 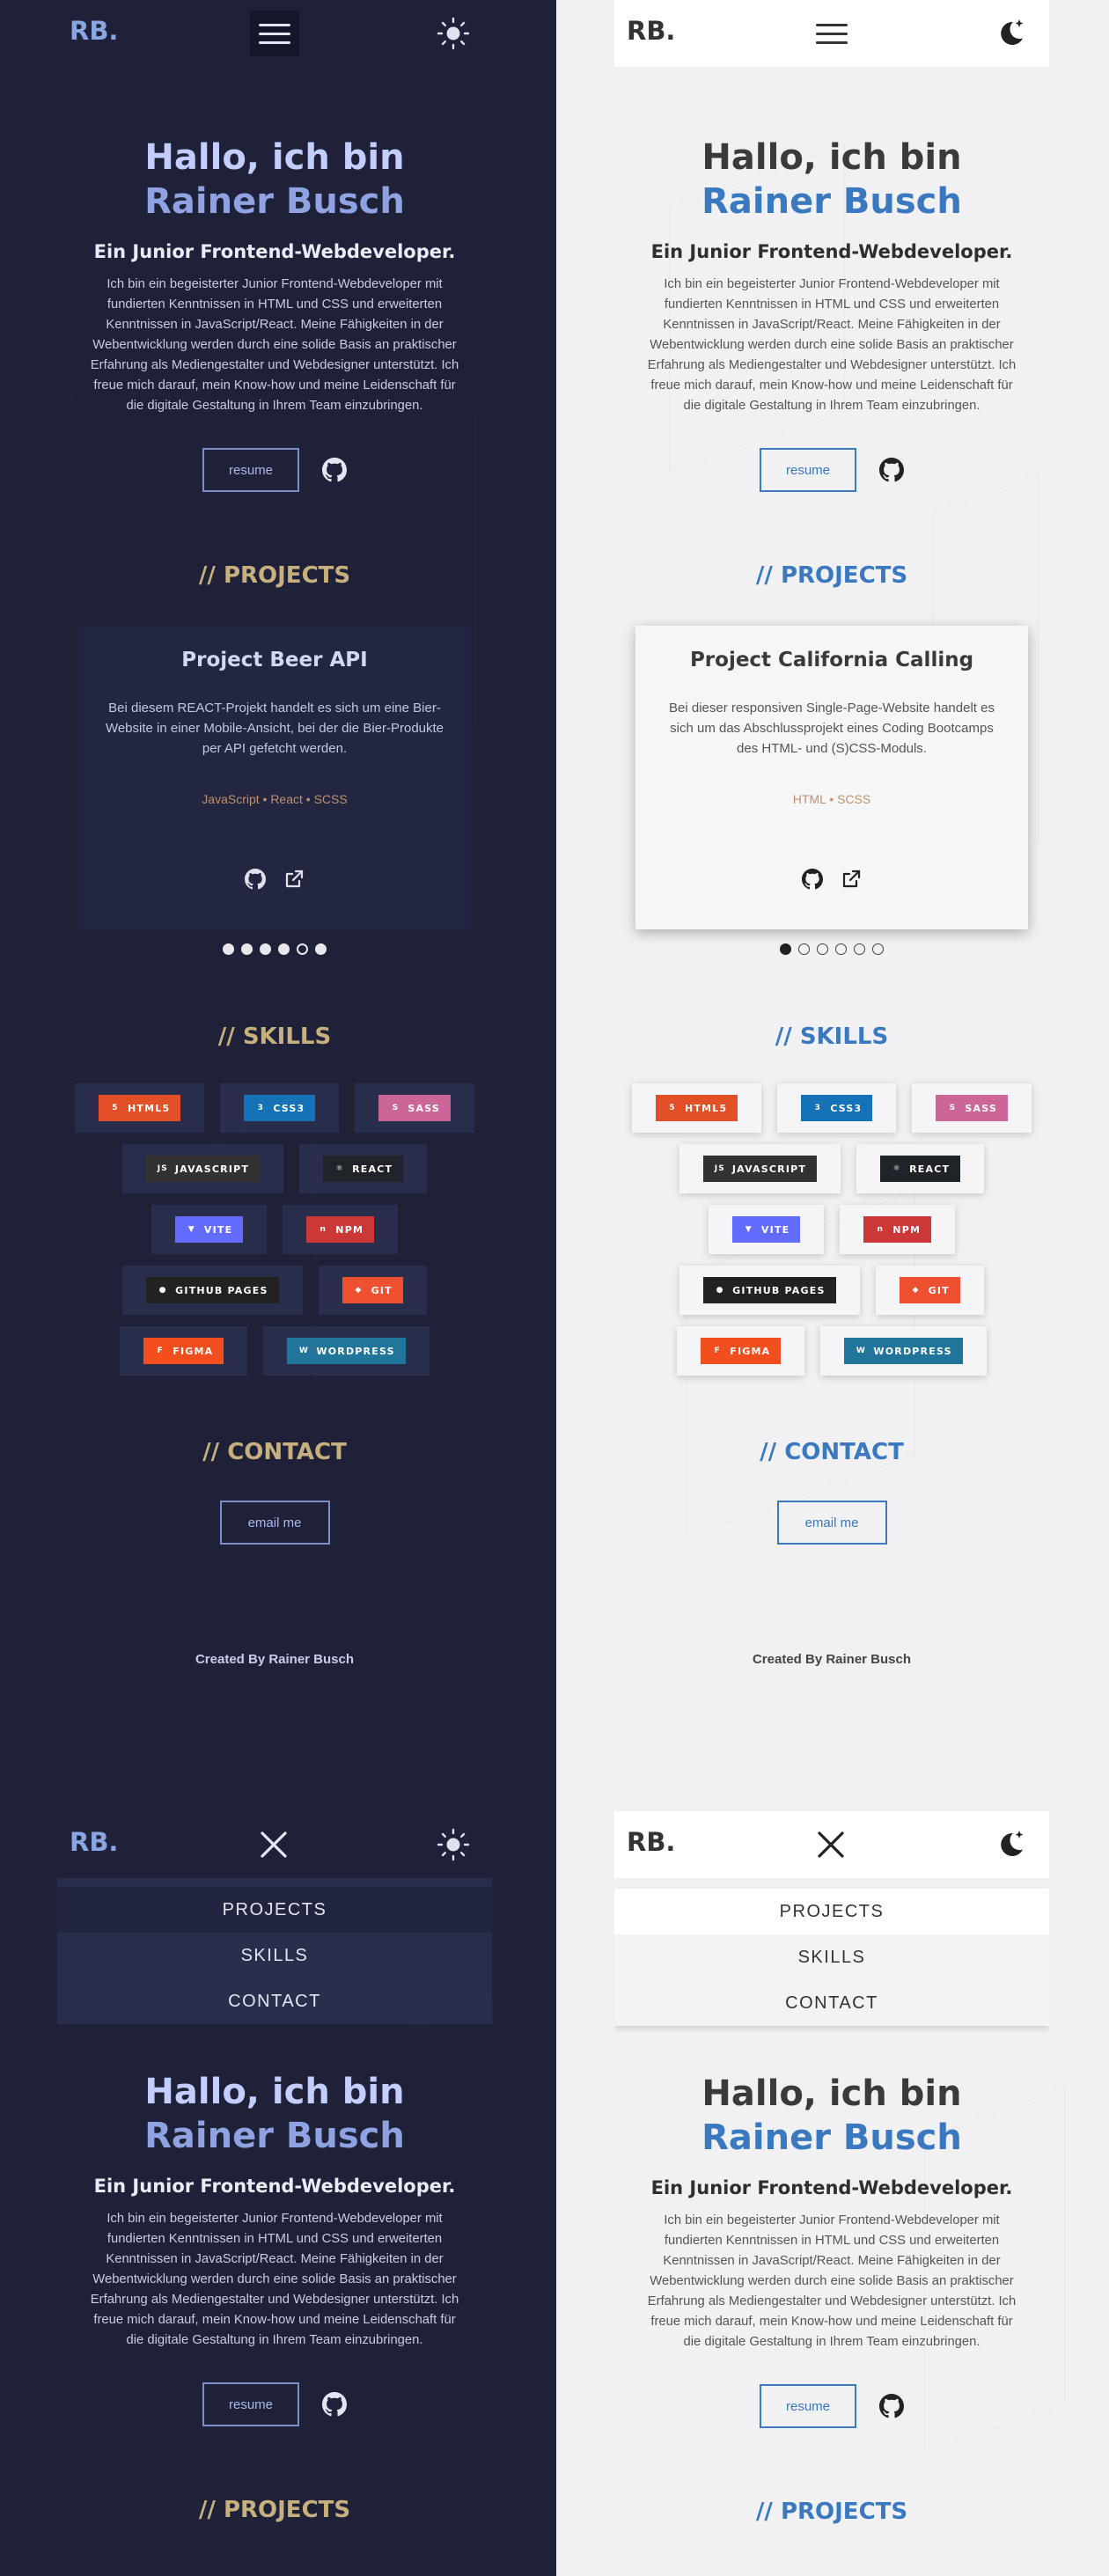 I want to click on skill-card: ◆ GIT, so click(x=372, y=1290).